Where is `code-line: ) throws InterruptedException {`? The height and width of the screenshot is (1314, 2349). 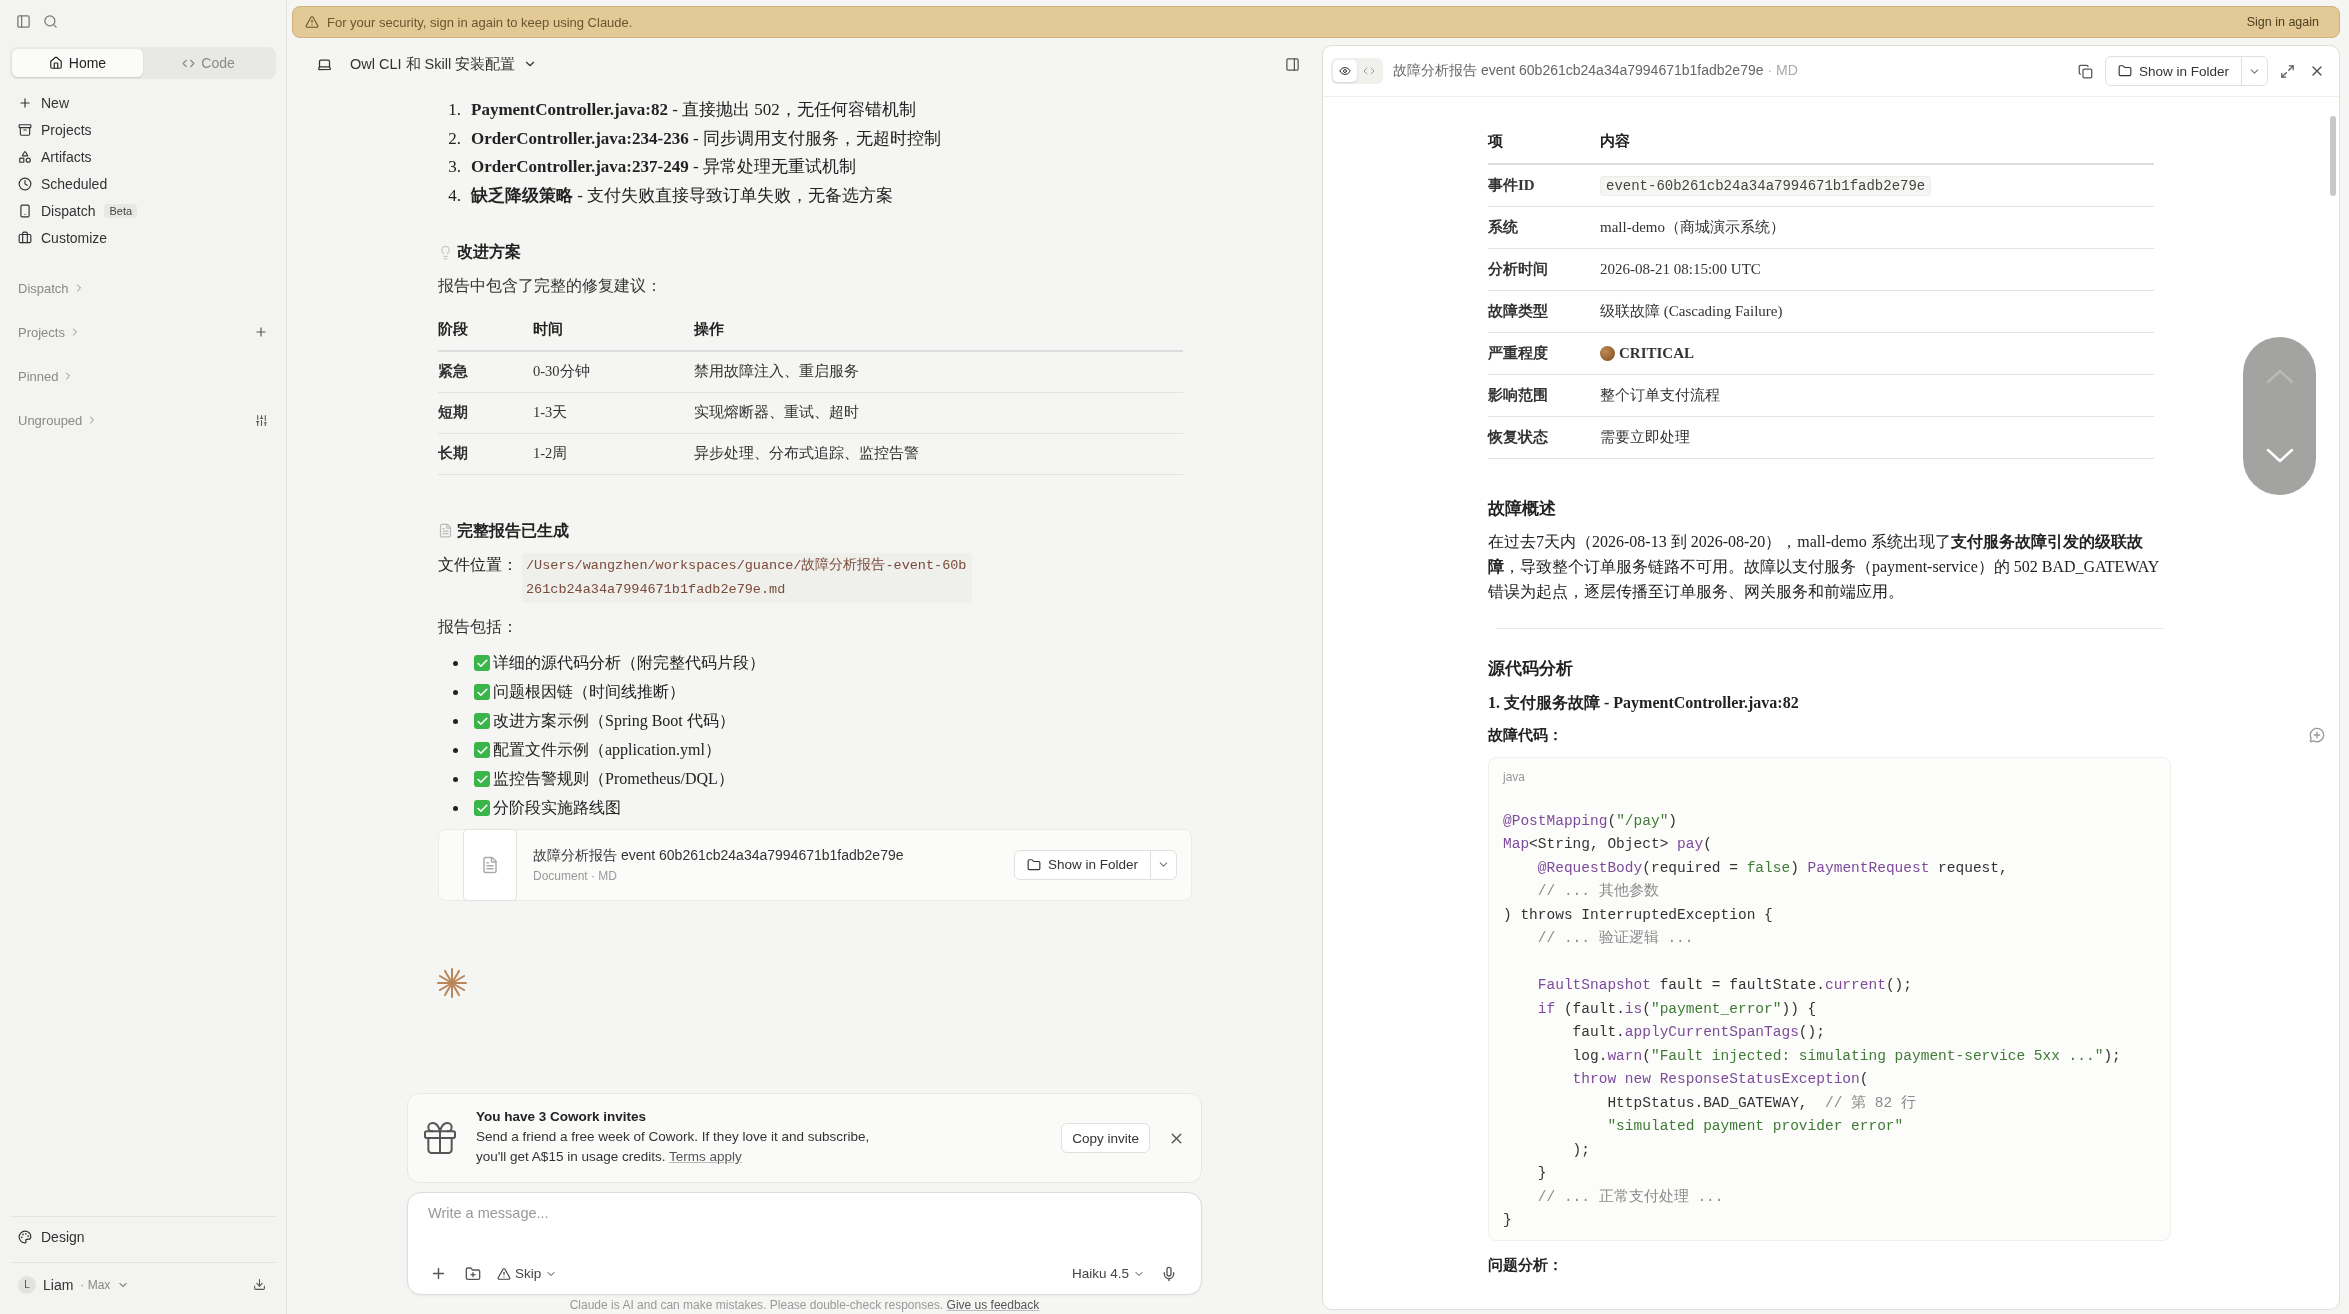 code-line: ) throws InterruptedException { is located at coordinates (1638, 915).